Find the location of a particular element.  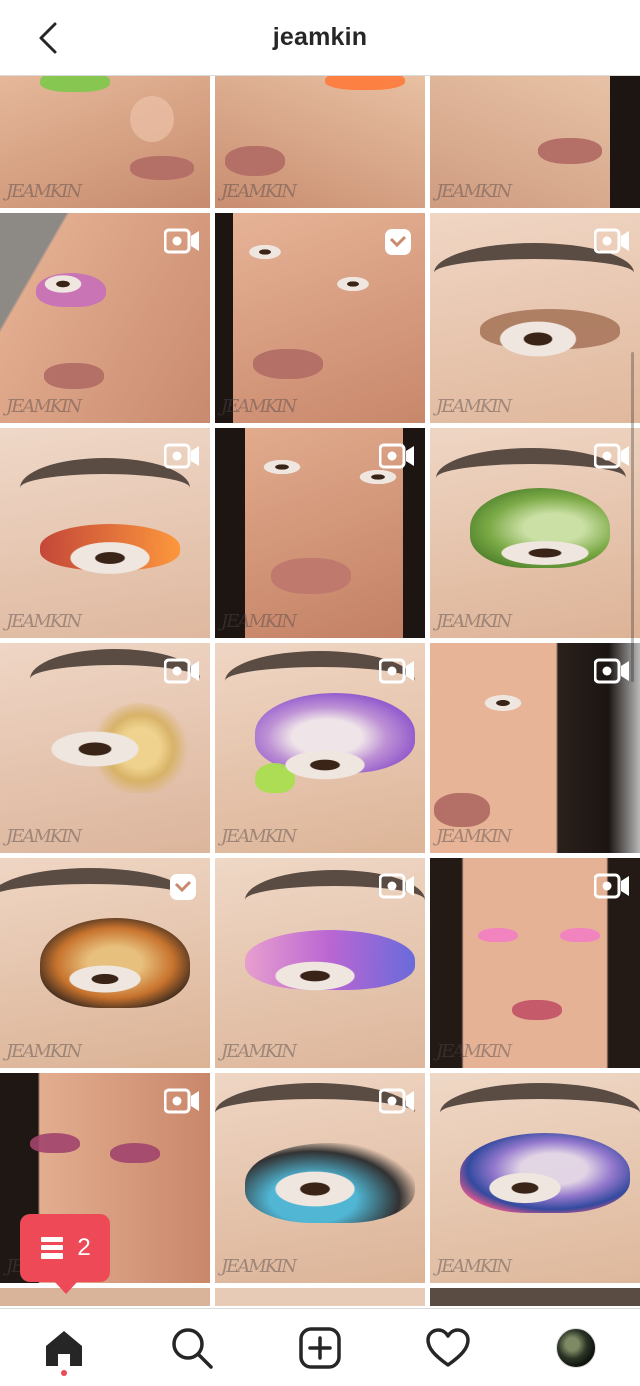

notification-count: 2 is located at coordinates (84, 1247).